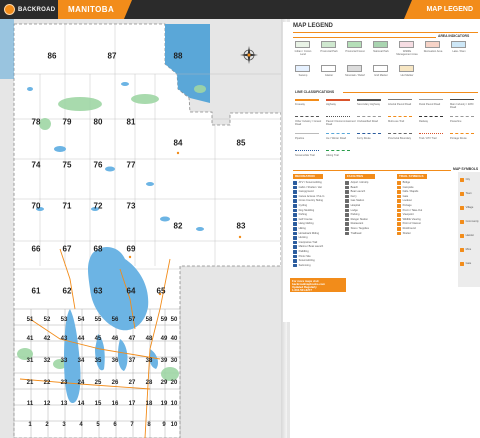  Describe the element at coordinates (81, 361) in the screenshot. I see `grid-number: 34` at that location.